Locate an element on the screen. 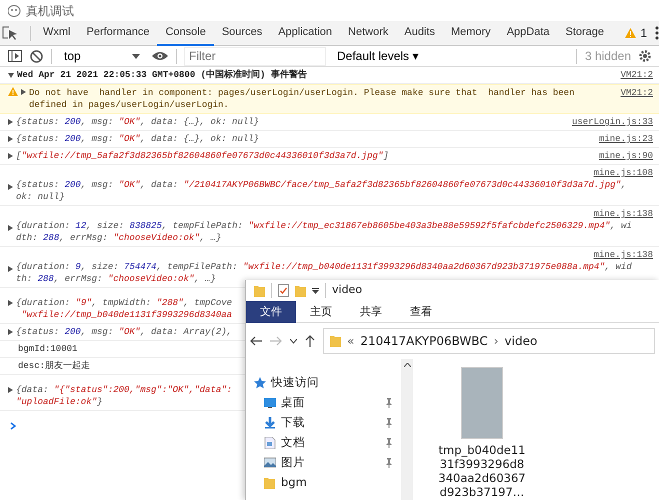  desktop-icon is located at coordinates (270, 403).